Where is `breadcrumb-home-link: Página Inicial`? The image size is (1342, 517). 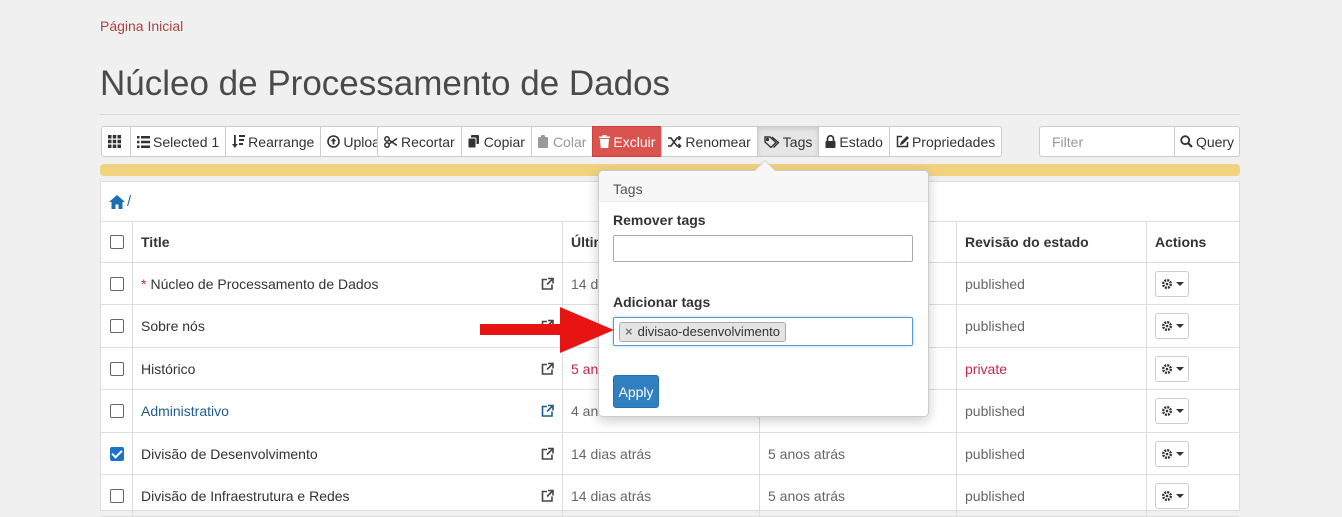
breadcrumb-home-link: Página Inicial is located at coordinates (141, 26).